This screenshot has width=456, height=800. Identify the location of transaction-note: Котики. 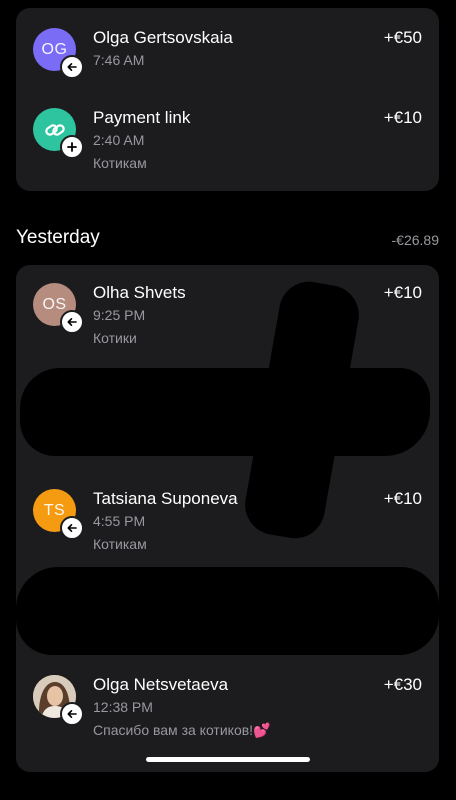
(115, 338).